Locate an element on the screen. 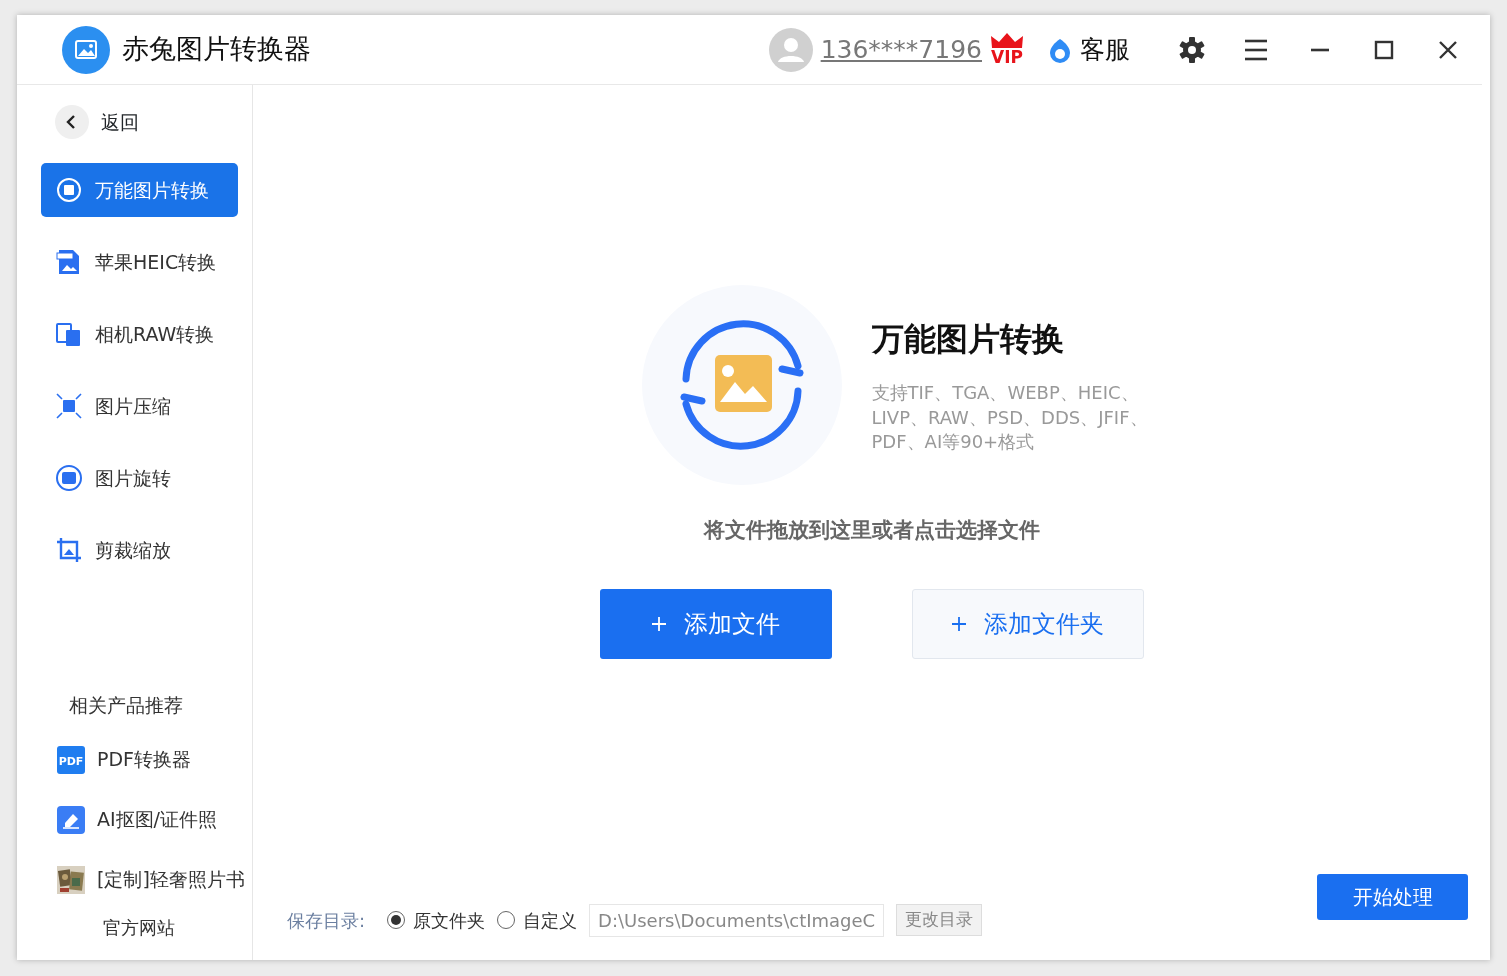 Image resolution: width=1507 pixels, height=976 pixels. pdf-icon: PDF is located at coordinates (71, 759).